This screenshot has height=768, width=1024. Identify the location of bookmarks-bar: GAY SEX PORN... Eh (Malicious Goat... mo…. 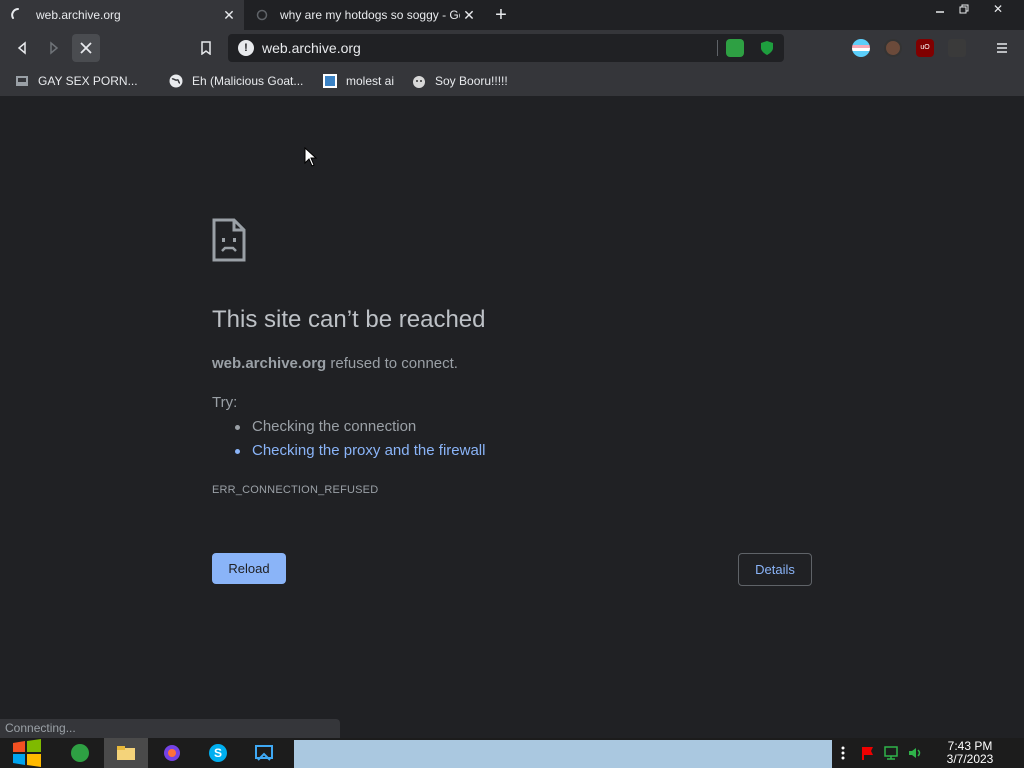
(512, 81).